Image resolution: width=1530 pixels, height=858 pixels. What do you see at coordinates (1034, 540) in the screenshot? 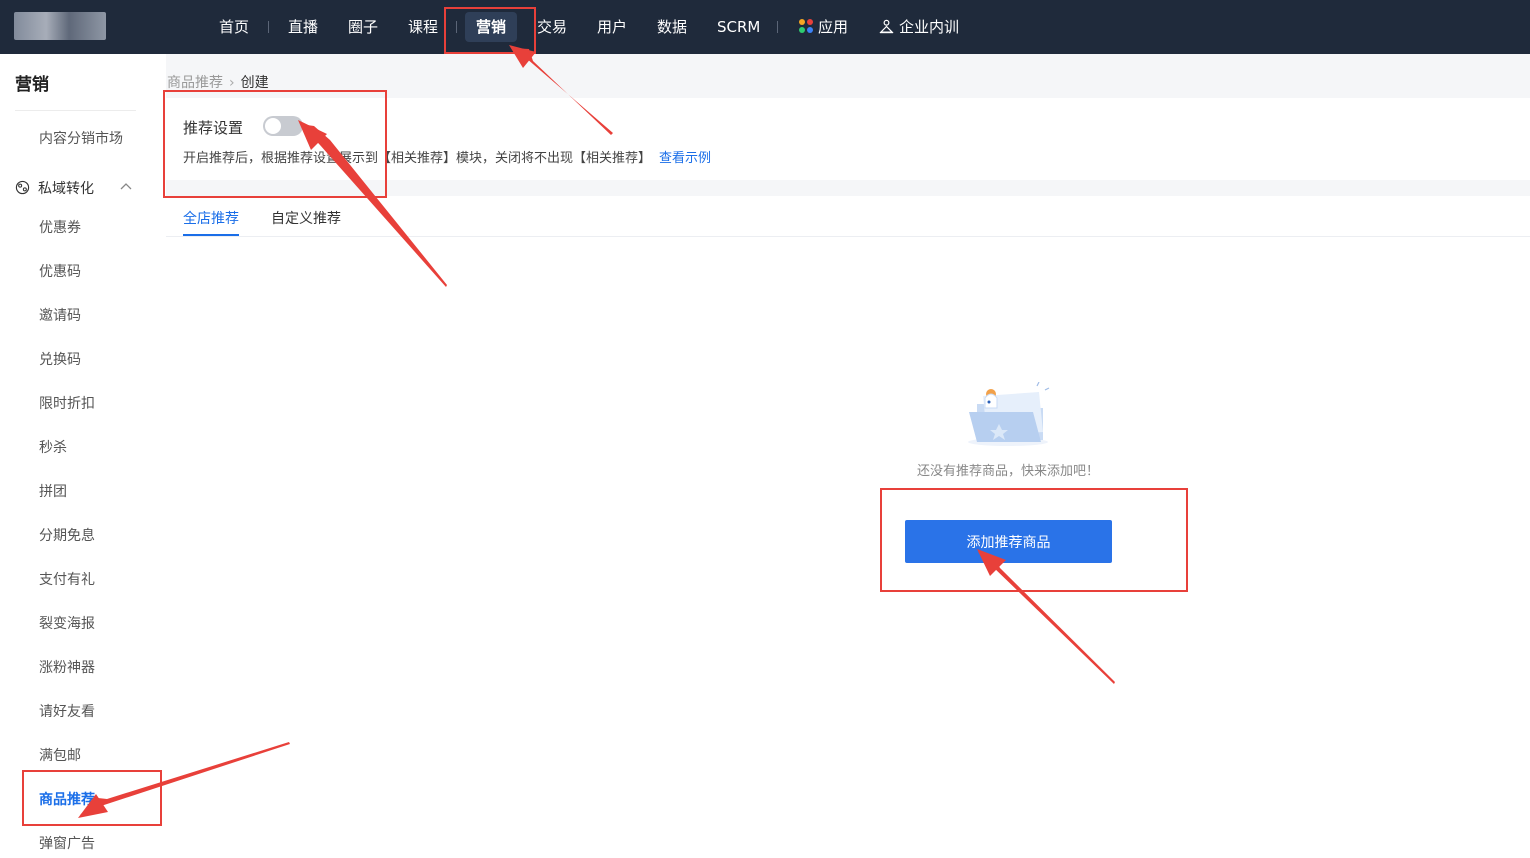
I see `annotation-box-button` at bounding box center [1034, 540].